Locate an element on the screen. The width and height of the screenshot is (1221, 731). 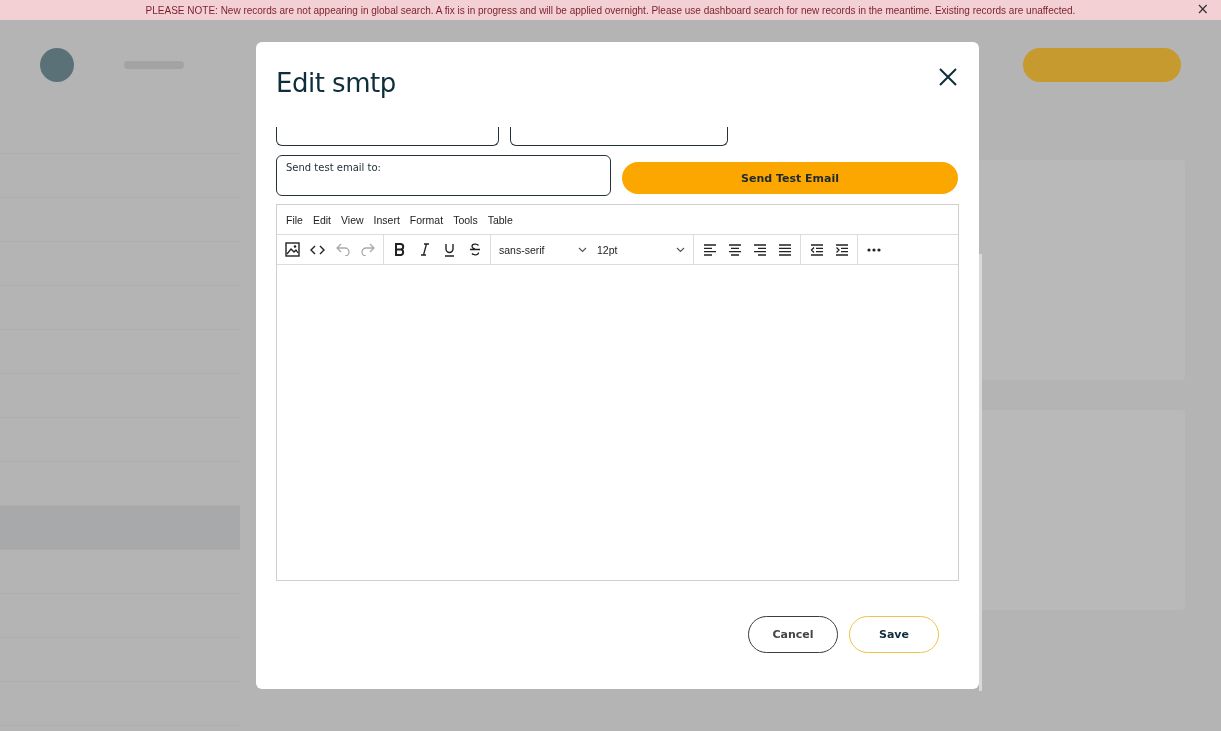
notice-text: PLEASE NOTE: New records are not appearing in global search. A fix is in progress and will be applied overnight. Please use dashboard search for new records in the meantime. Existing records are unaffected. is located at coordinates (610, 10).